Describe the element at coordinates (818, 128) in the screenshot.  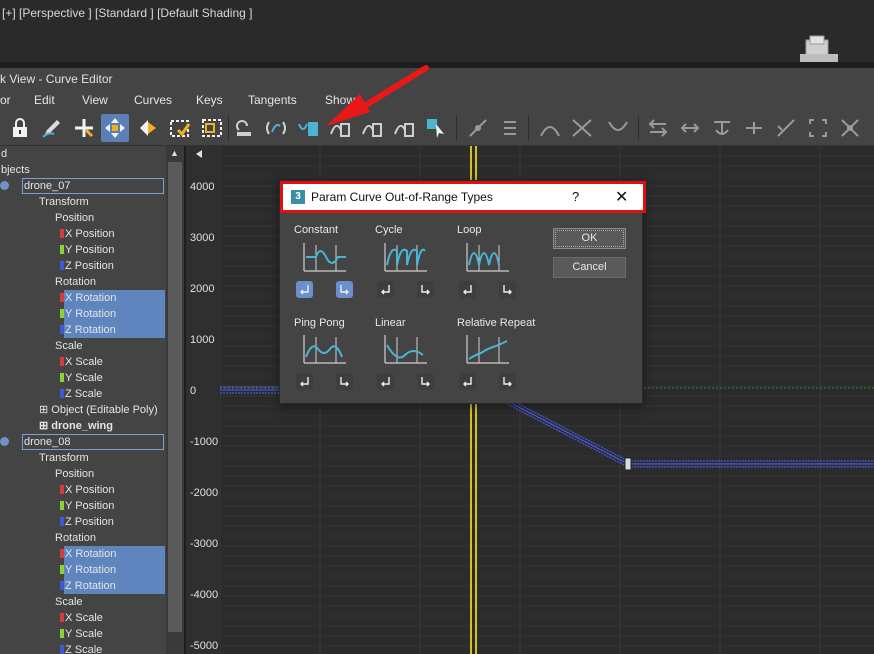
I see `frame-icon` at that location.